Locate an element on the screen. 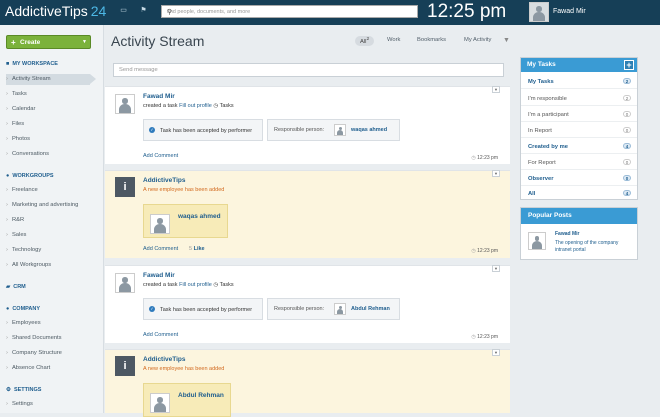 This screenshot has width=660, height=417. sidebar-item-all-workgroups: › All Workgroups is located at coordinates (50, 265).